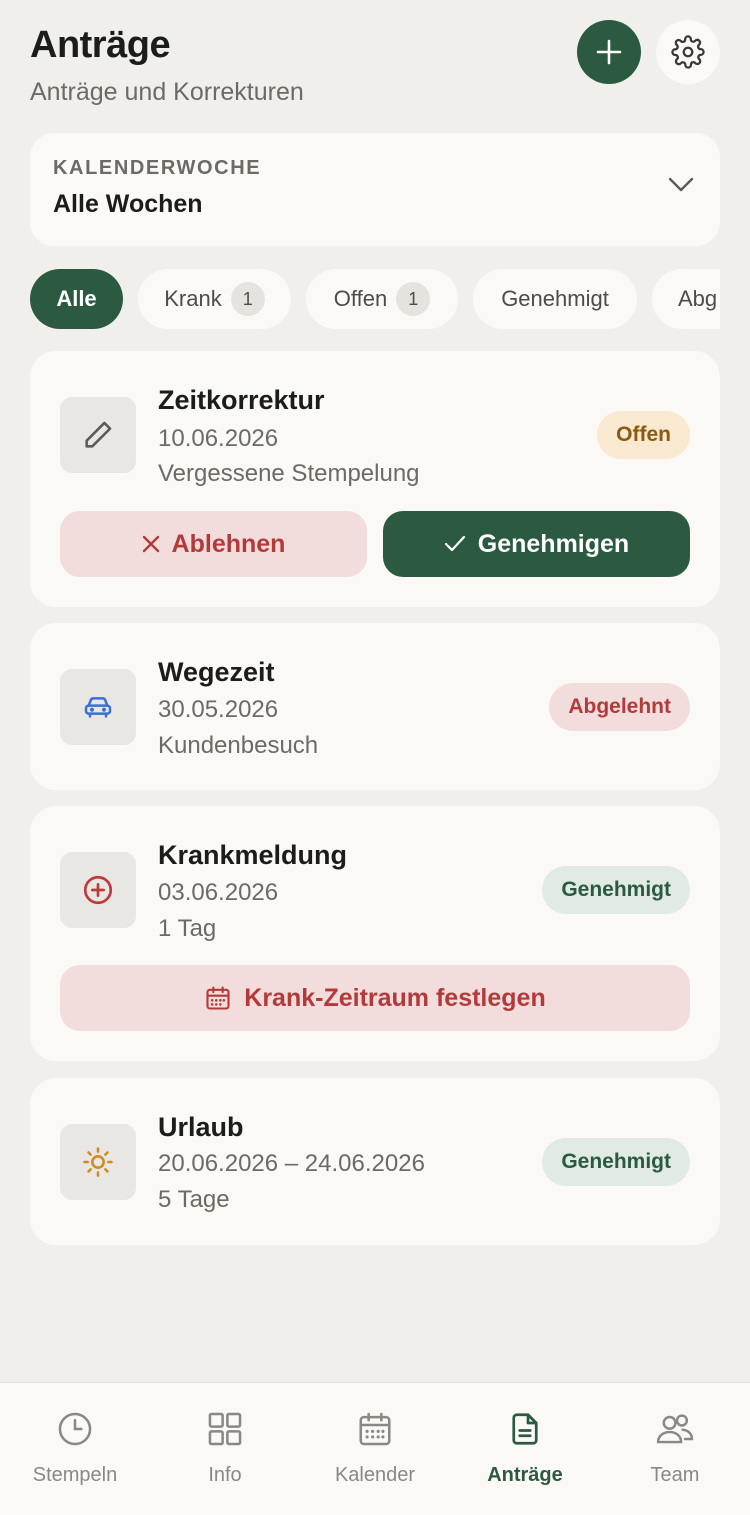 This screenshot has width=750, height=1515. I want to click on filter-chip-krank: Krank 1, so click(214, 299).